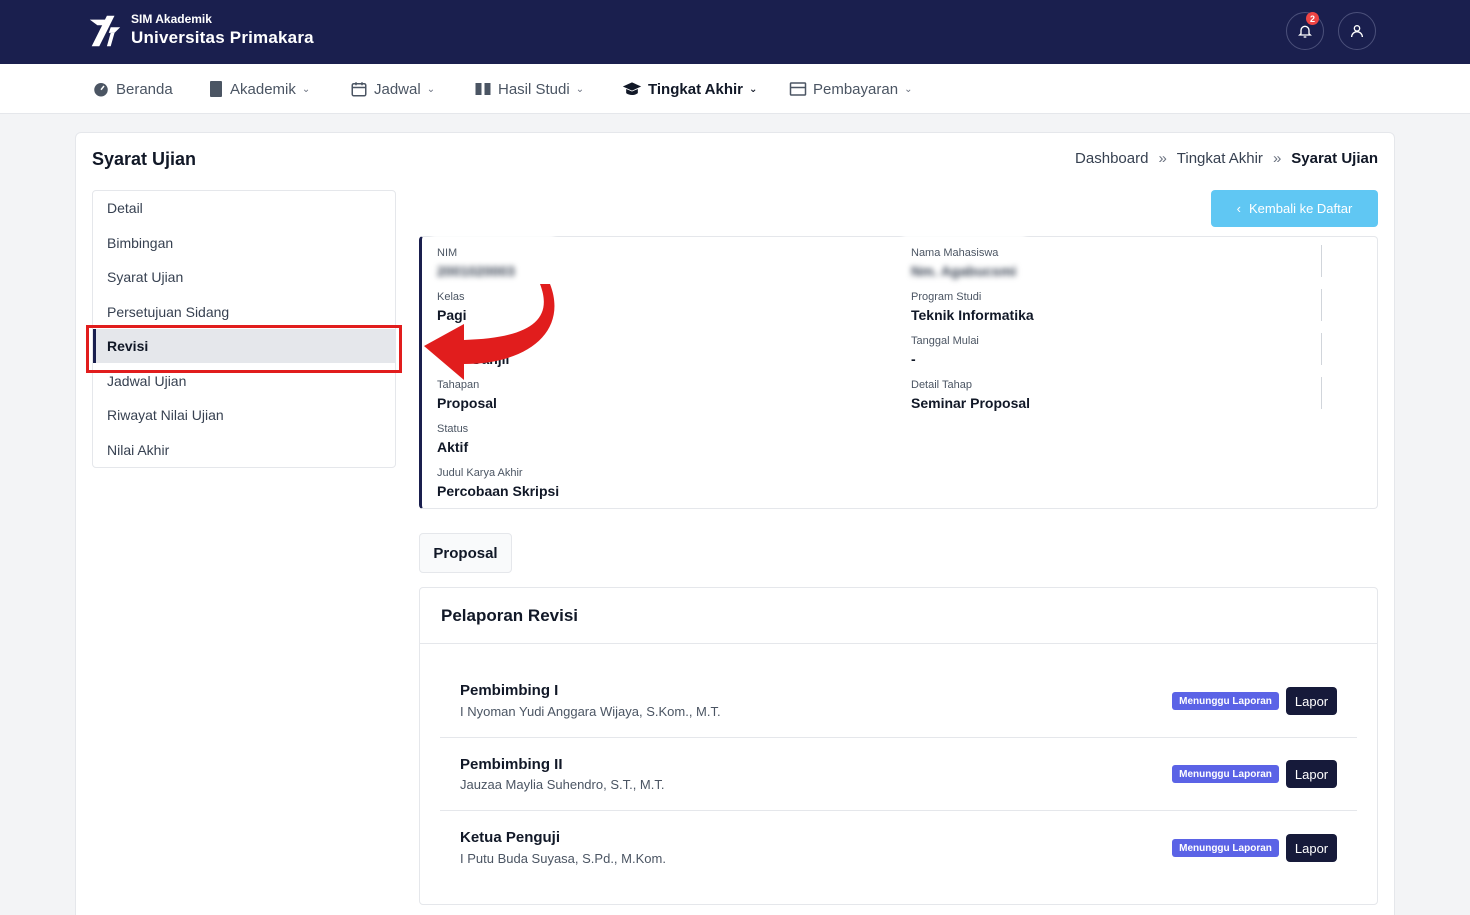  What do you see at coordinates (244, 243) in the screenshot?
I see `side-item-bimbingan: Bimbingan` at bounding box center [244, 243].